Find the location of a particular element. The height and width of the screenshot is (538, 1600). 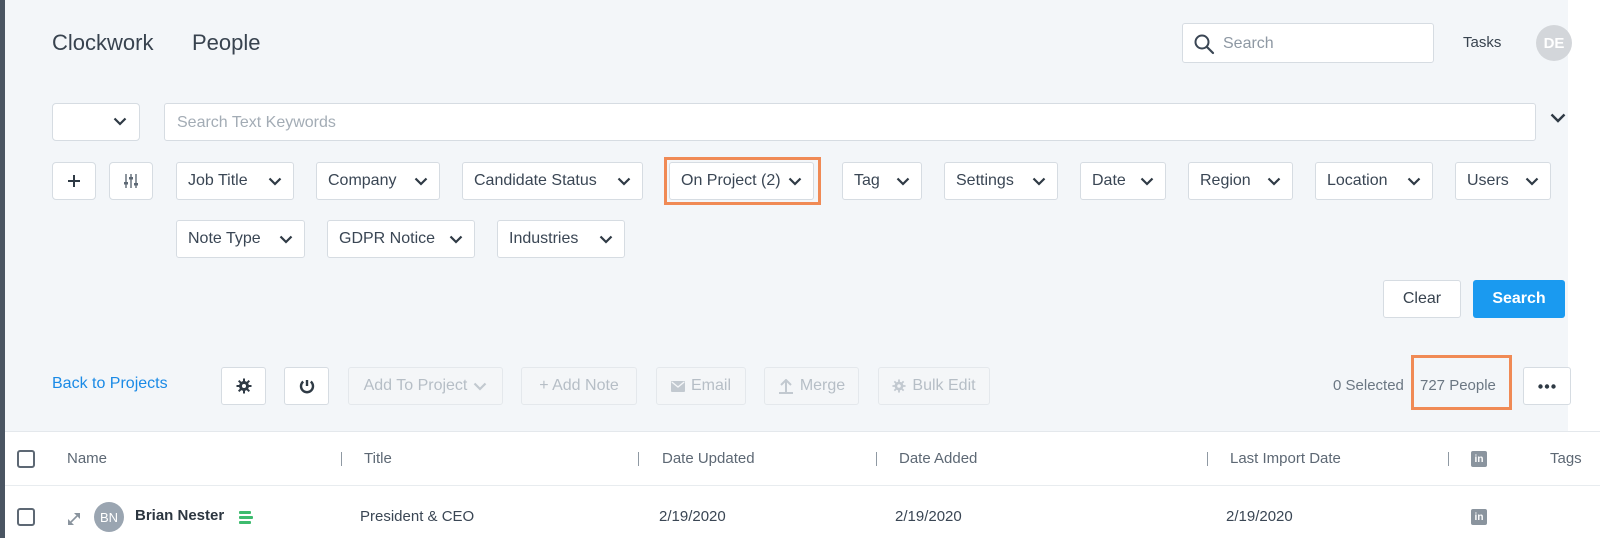

tasks-link: Tasks is located at coordinates (1482, 42).